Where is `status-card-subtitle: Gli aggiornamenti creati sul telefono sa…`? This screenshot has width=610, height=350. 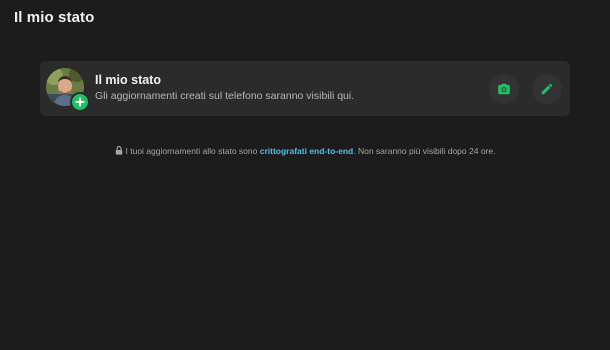
status-card-subtitle: Gli aggiornamenti creati sul telefono sa… is located at coordinates (225, 96).